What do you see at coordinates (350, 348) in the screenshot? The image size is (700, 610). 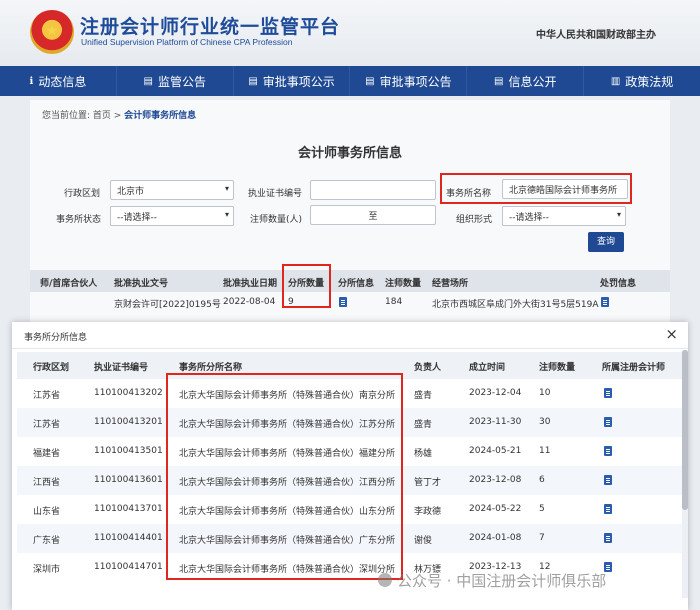 I see `modal-divider` at bounding box center [350, 348].